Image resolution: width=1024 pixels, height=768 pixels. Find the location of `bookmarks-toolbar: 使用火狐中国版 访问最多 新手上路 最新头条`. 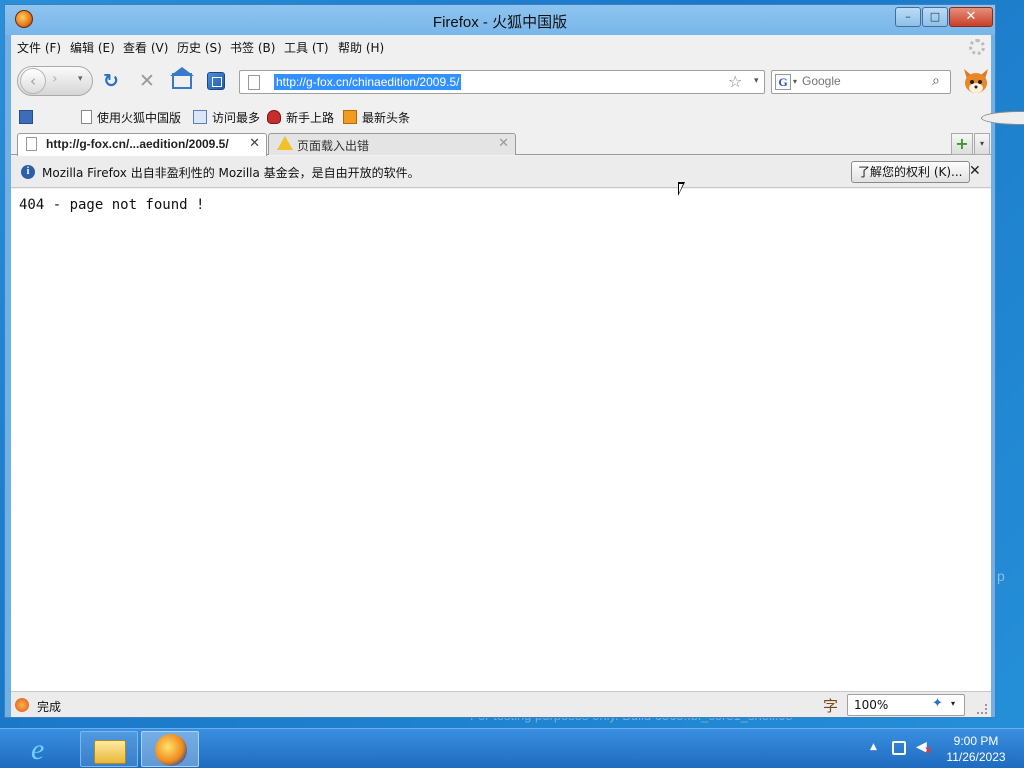

bookmarks-toolbar: 使用火狐中国版 访问最多 新手上路 最新头条 is located at coordinates (517, 117).